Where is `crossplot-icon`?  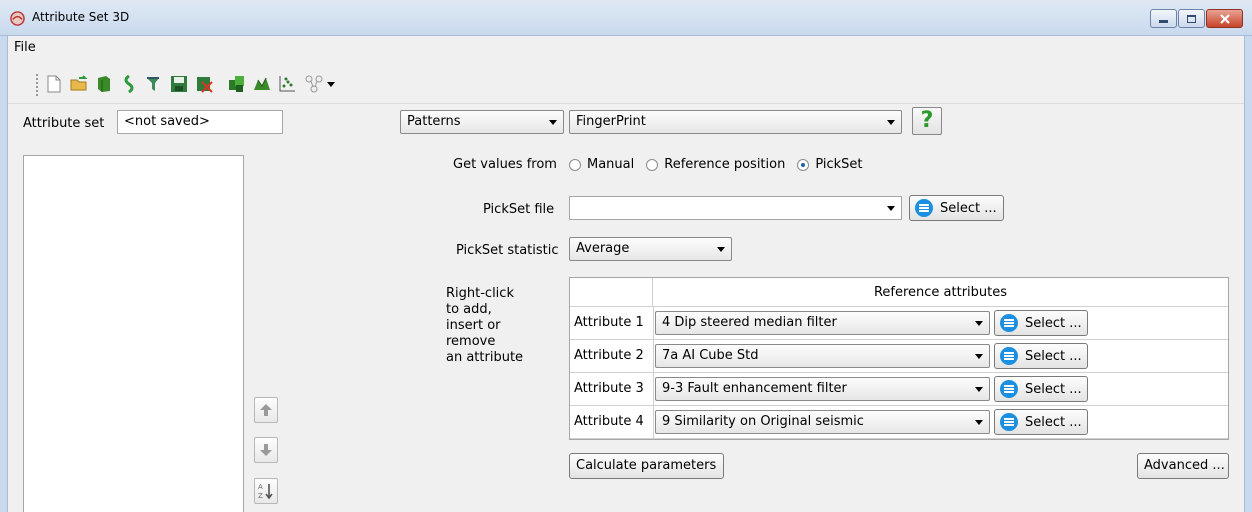 crossplot-icon is located at coordinates (287, 84).